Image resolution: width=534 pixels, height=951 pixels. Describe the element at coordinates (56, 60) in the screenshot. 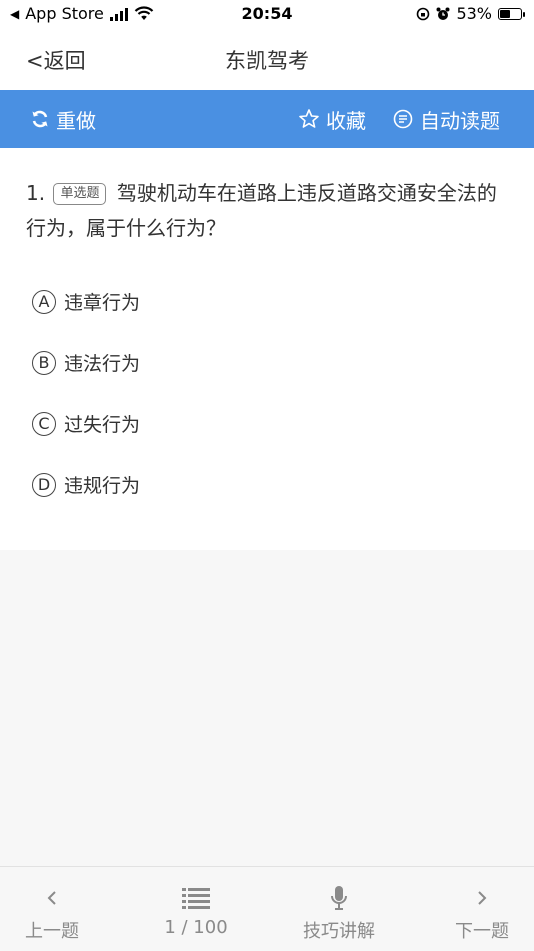

I see `back-button: <返回` at that location.